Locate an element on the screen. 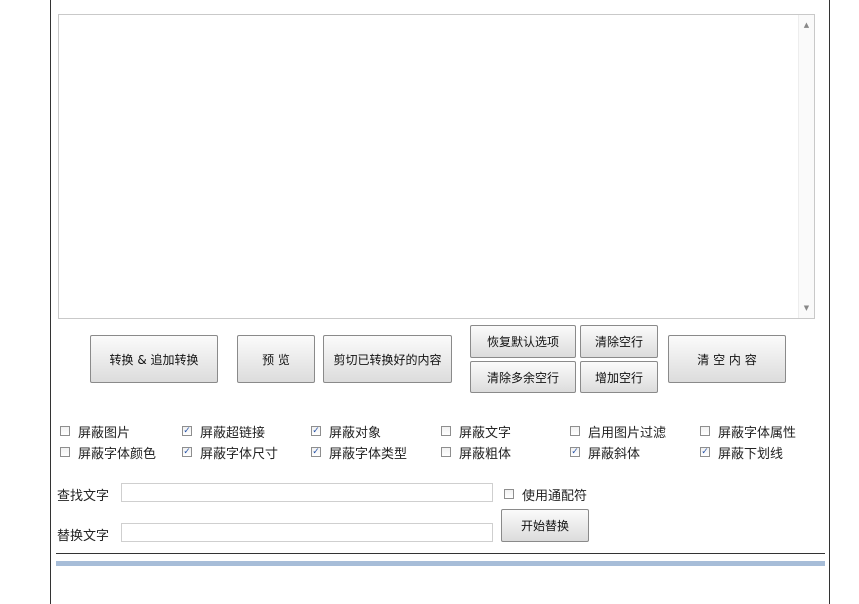 This screenshot has height=604, width=859. option-hide-underline: ✓ 屏蔽下划线 is located at coordinates (742, 452).